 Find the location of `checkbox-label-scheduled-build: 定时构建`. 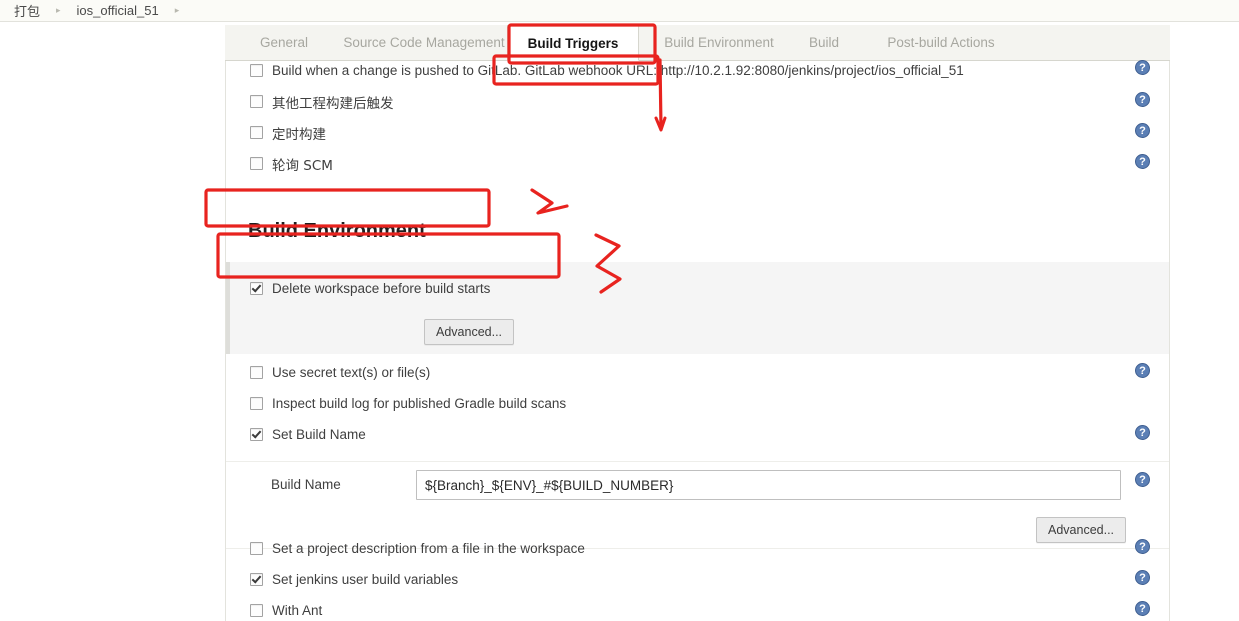

checkbox-label-scheduled-build: 定时构建 is located at coordinates (299, 134).